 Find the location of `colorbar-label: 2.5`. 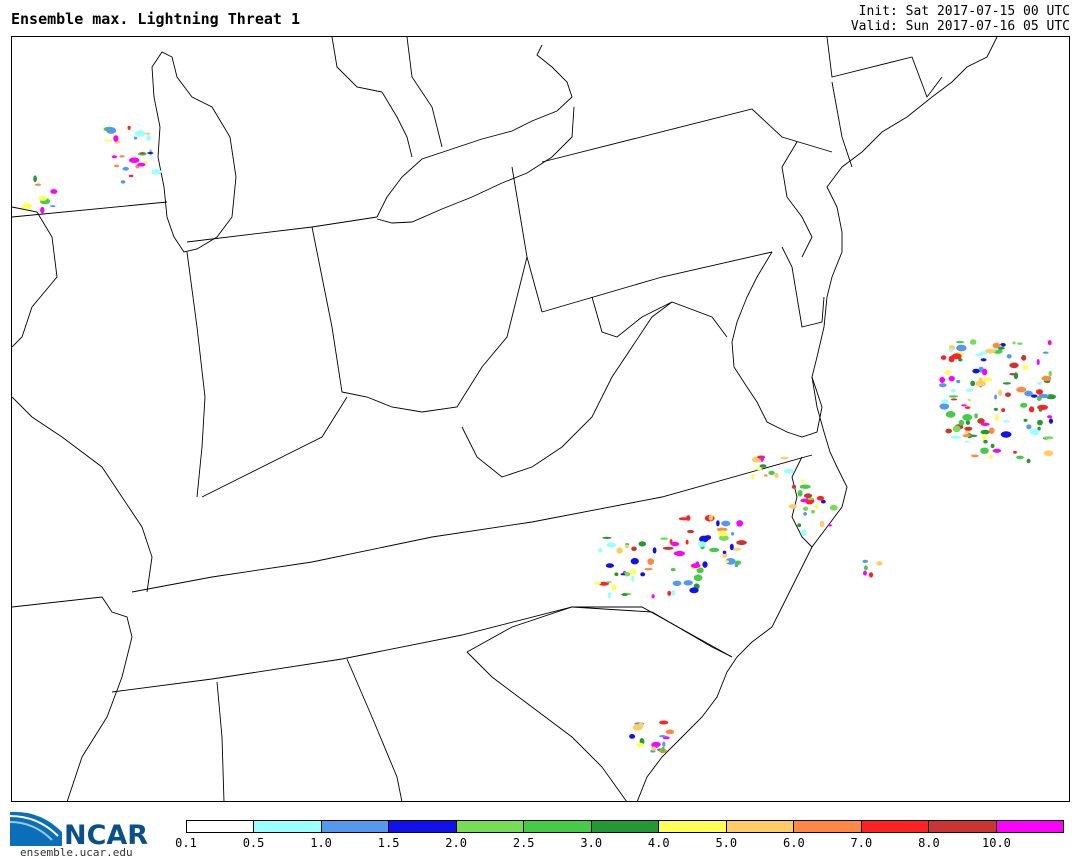

colorbar-label: 2.5 is located at coordinates (523, 843).